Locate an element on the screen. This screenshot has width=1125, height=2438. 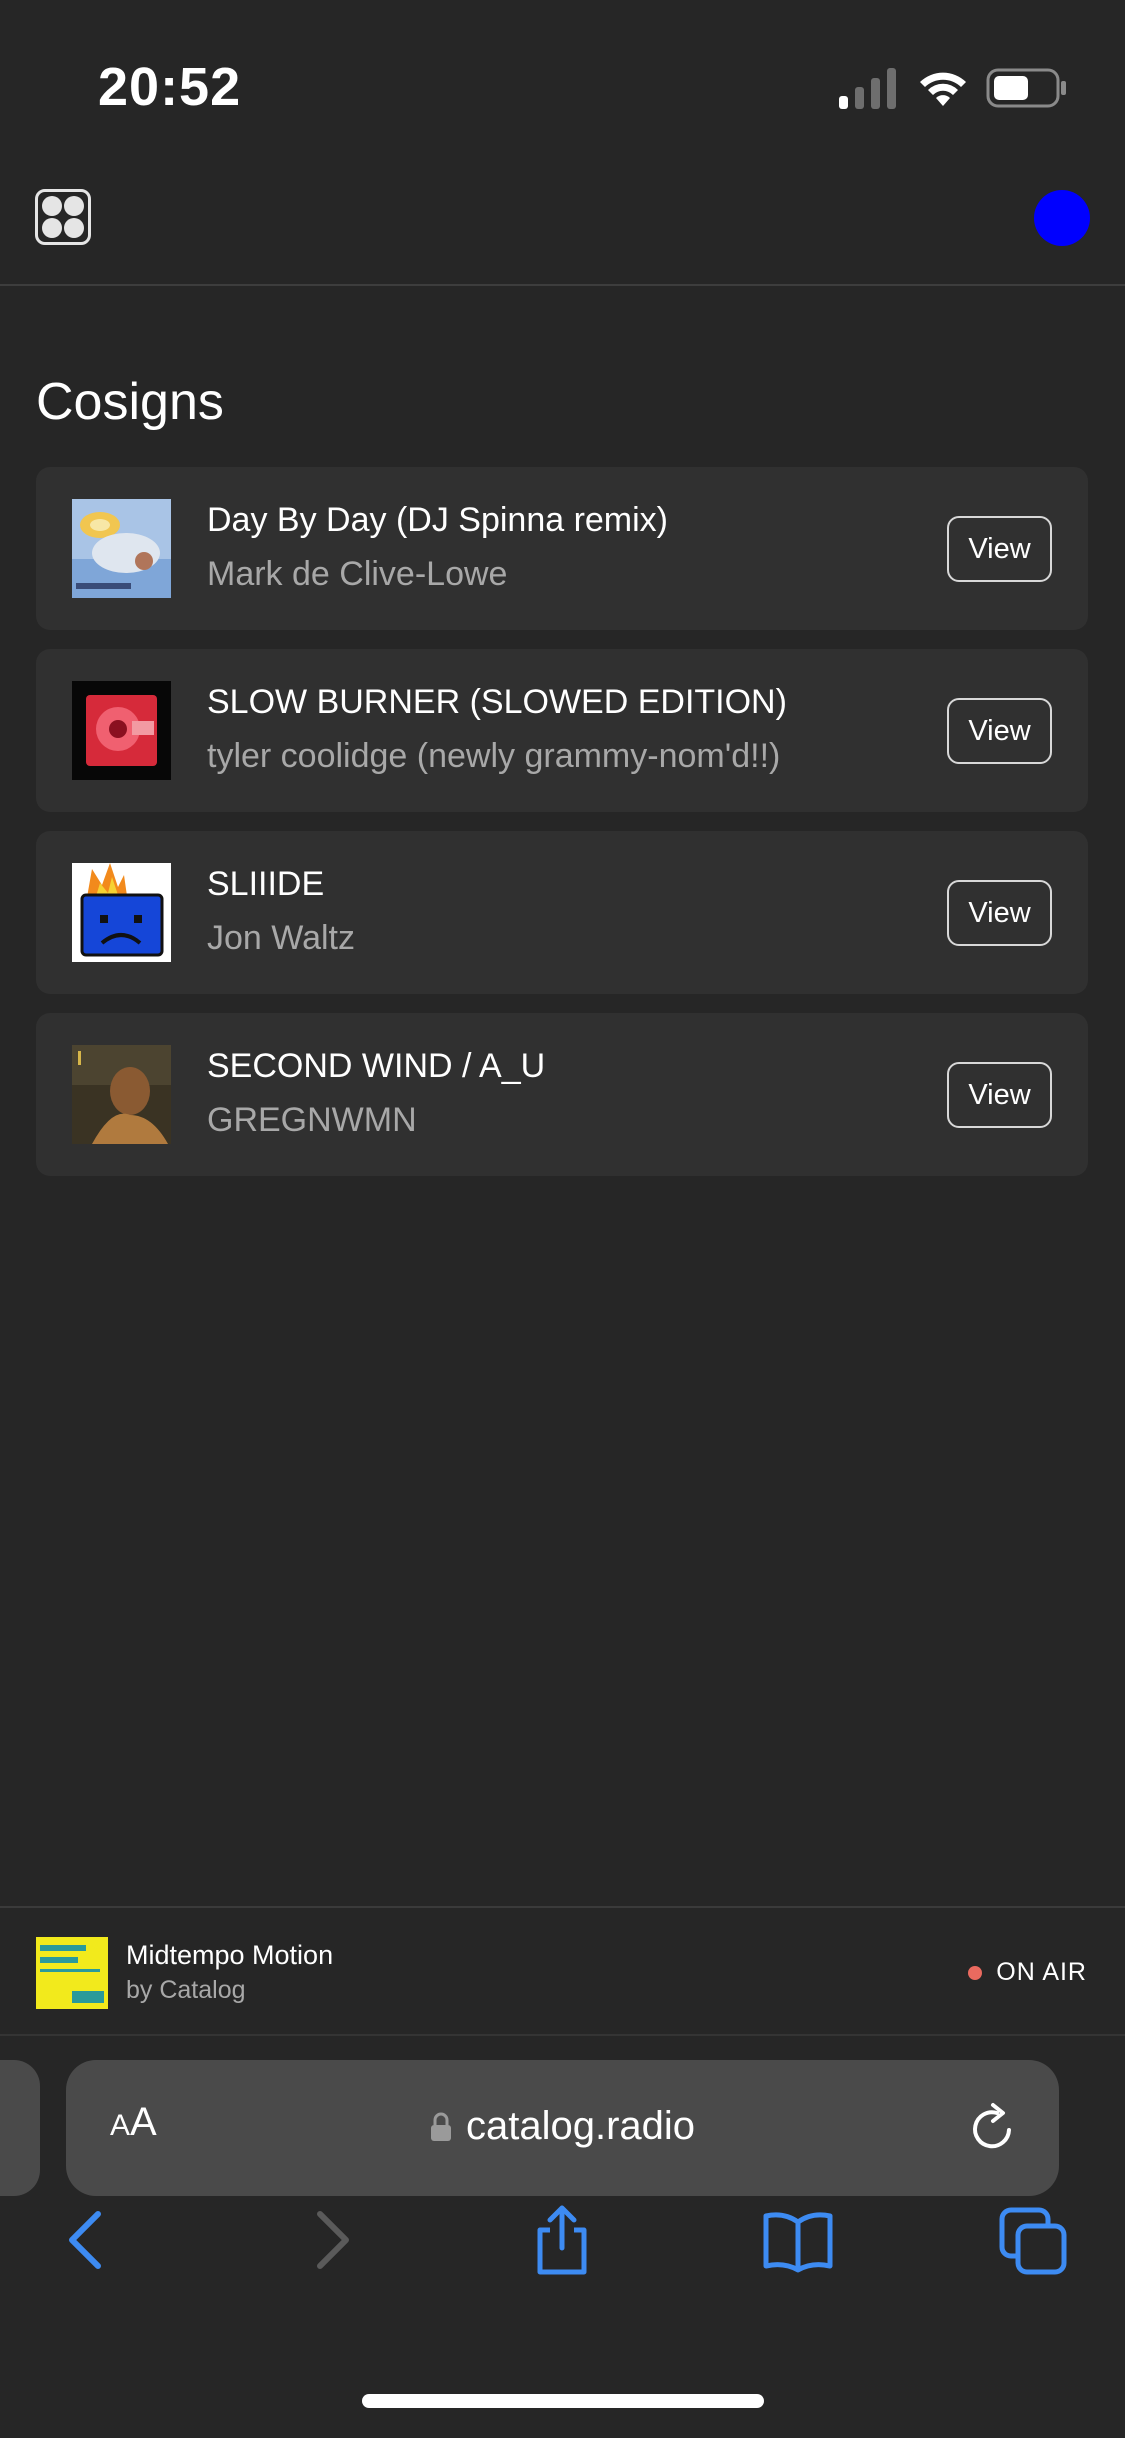
station-cover-image is located at coordinates (72, 1973).